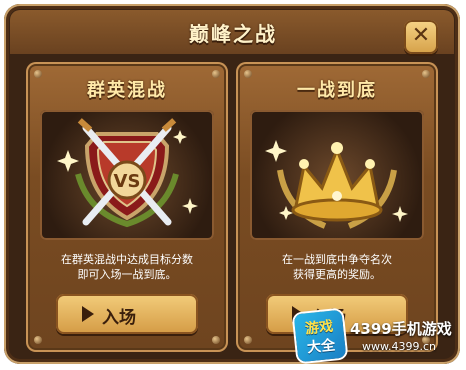  What do you see at coordinates (233, 34) in the screenshot?
I see `dialog-title: 巅峰之战` at bounding box center [233, 34].